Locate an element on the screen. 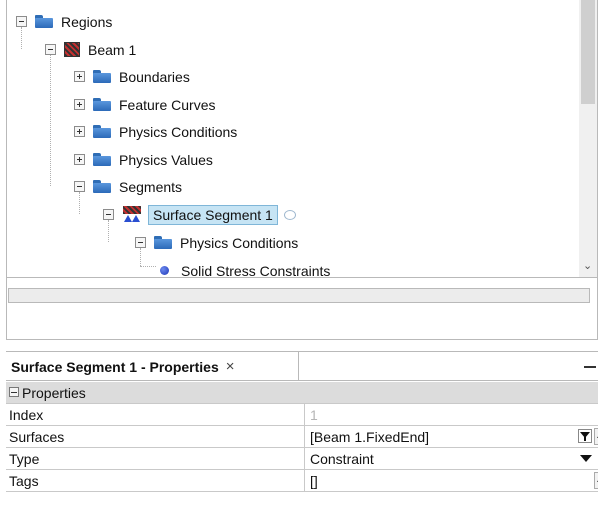 The image size is (598, 518). property-row-index: Index 1 is located at coordinates (302, 415).